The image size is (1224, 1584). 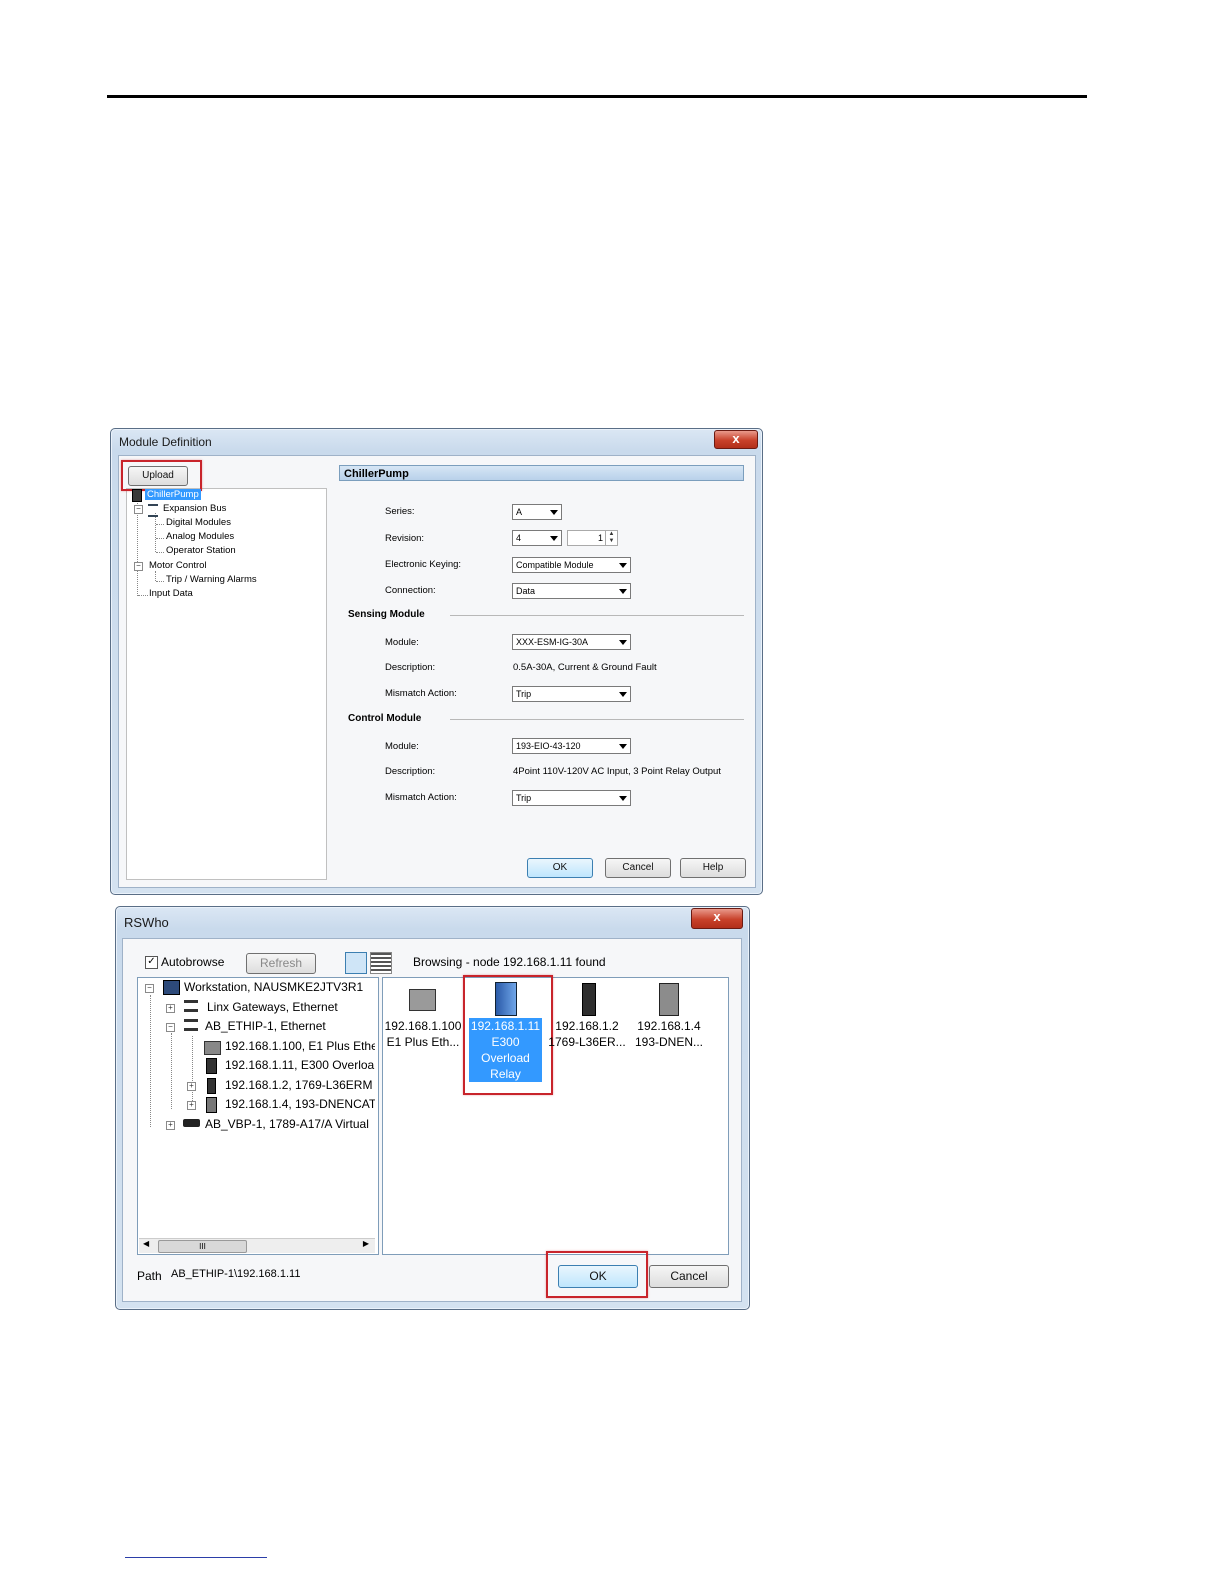 What do you see at coordinates (191, 1123) in the screenshot?
I see `backplane-icon` at bounding box center [191, 1123].